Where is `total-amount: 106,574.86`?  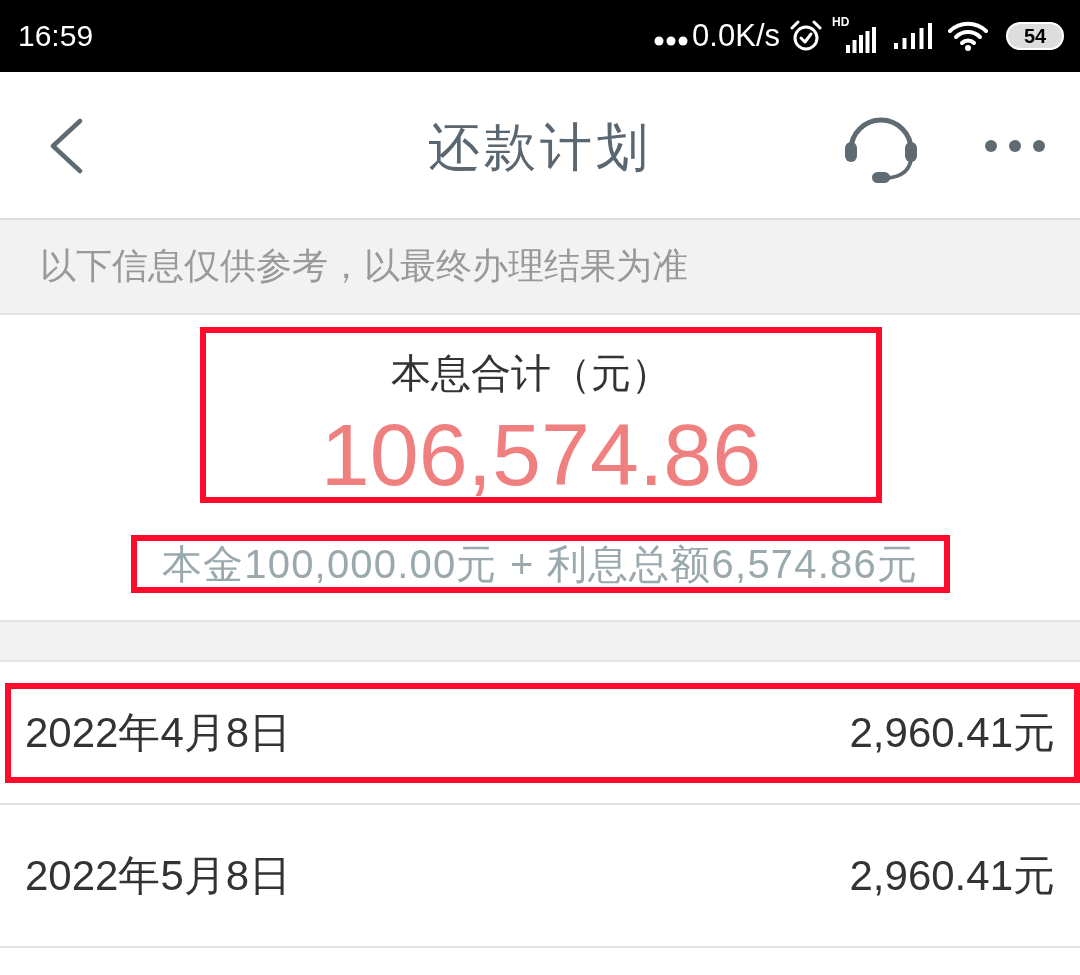 total-amount: 106,574.86 is located at coordinates (541, 455).